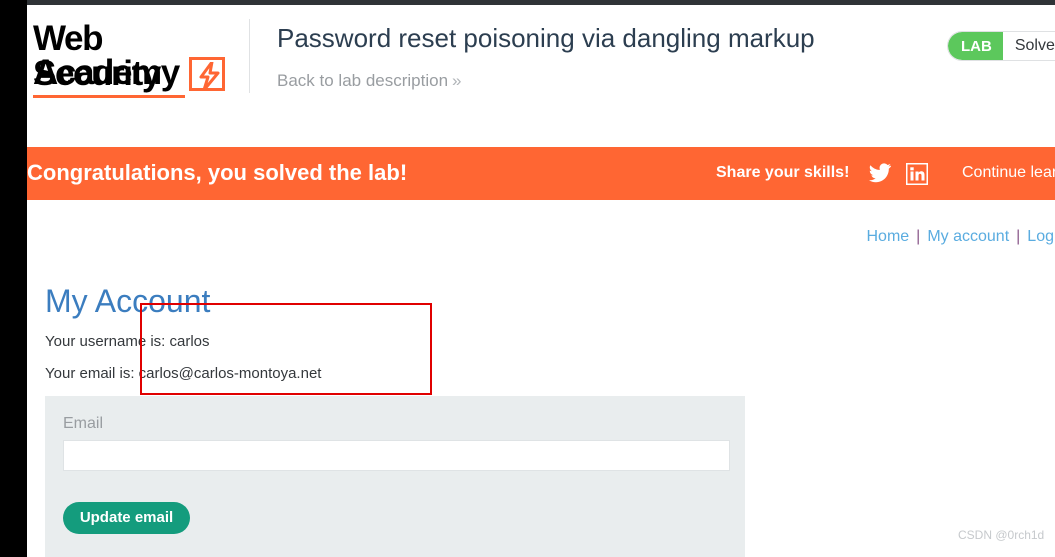  What do you see at coordinates (1008, 173) in the screenshot?
I see `continue-learning-link: Continue lear` at bounding box center [1008, 173].